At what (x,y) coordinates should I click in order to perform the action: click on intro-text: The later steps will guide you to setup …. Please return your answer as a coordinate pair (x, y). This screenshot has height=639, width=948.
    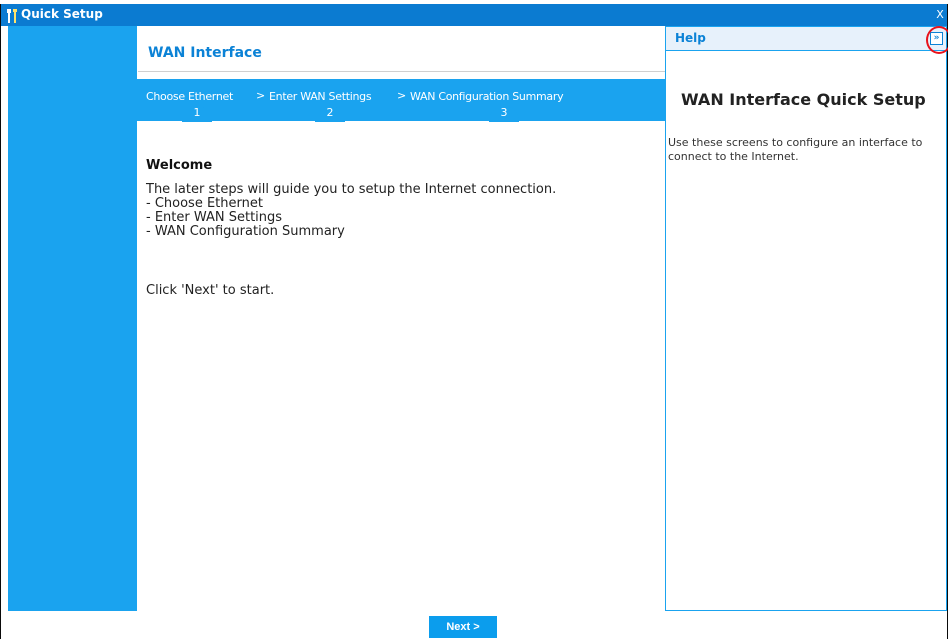
    Looking at the image, I should click on (351, 189).